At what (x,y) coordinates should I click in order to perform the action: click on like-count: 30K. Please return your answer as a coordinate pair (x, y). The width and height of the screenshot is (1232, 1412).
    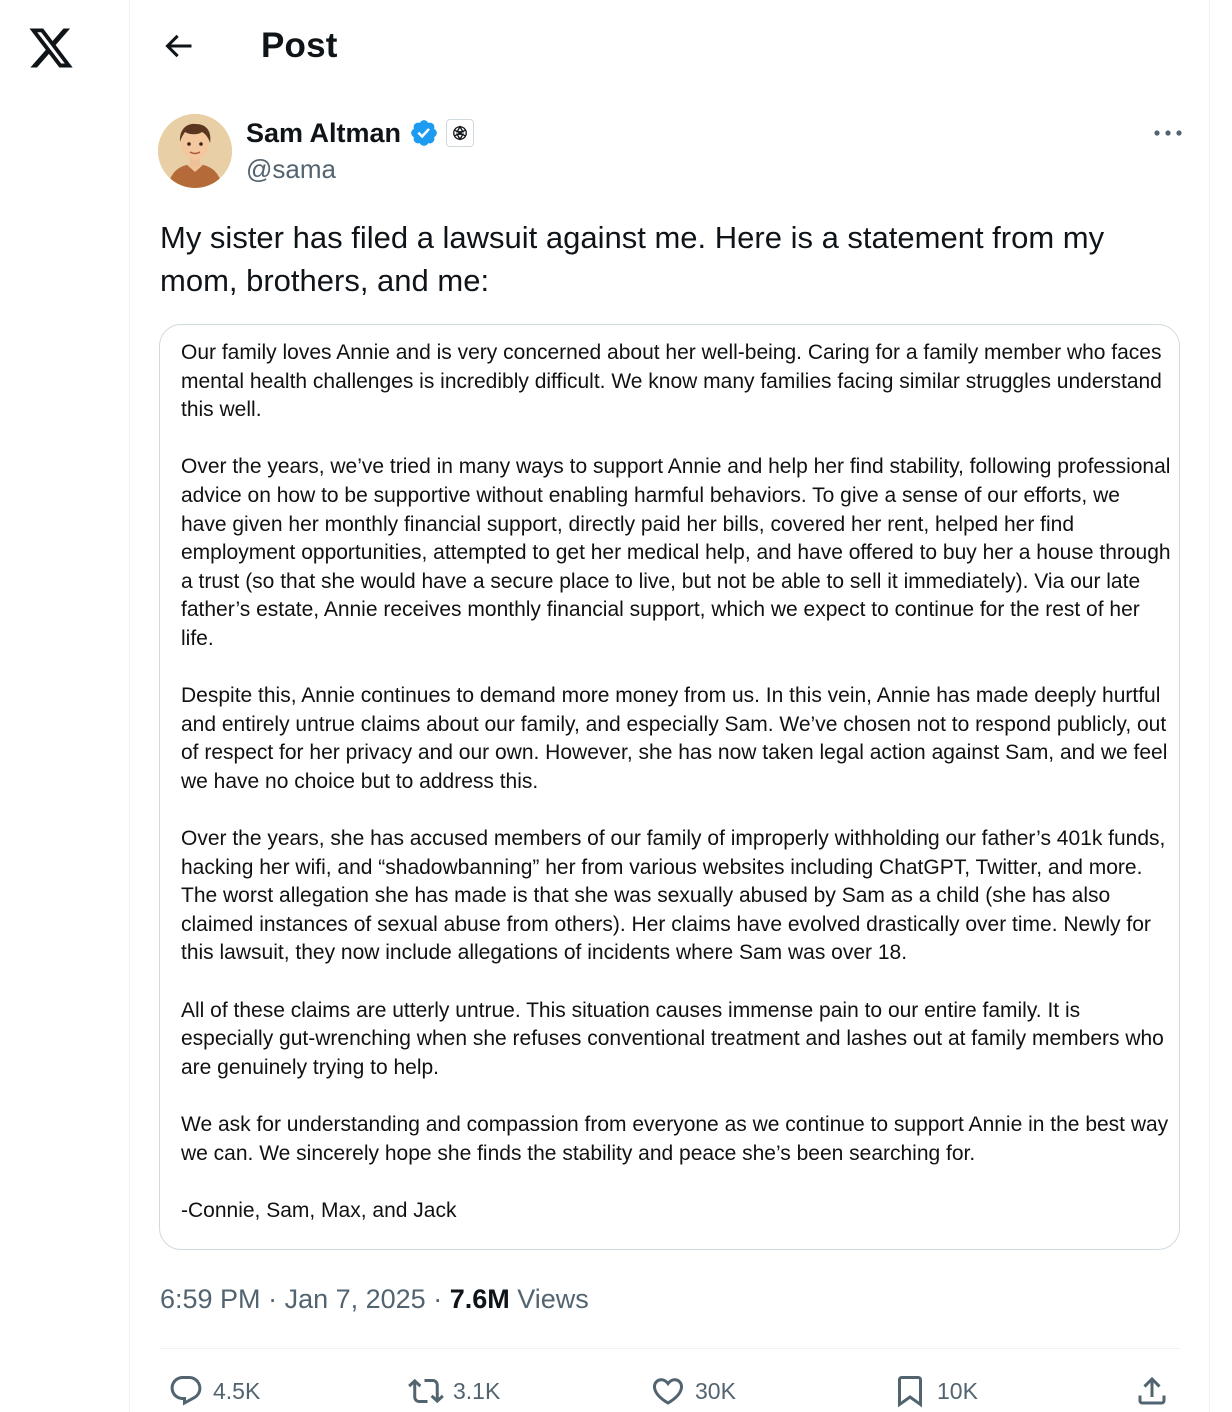
    Looking at the image, I should click on (715, 1391).